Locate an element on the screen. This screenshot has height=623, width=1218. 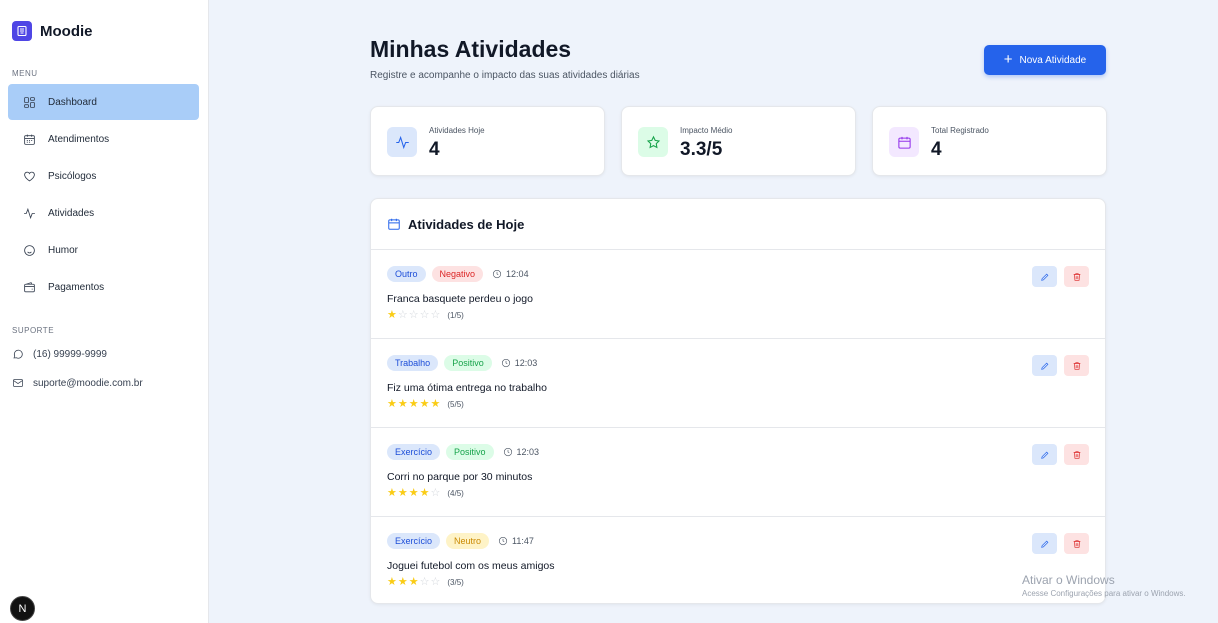
support-email-text: suporte@moodie.com.br is located at coordinates (88, 383).